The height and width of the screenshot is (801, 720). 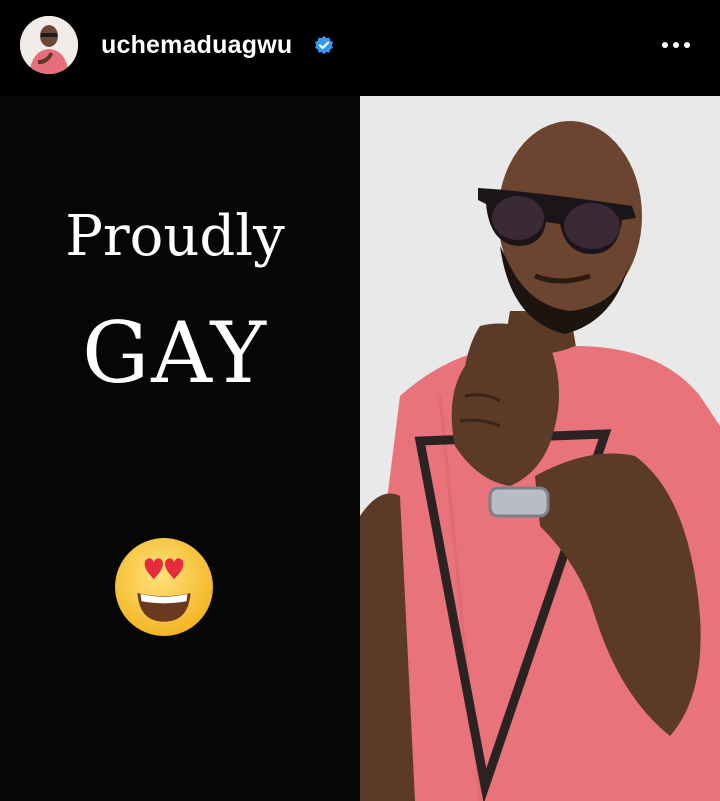 I want to click on profile-avatar, so click(x=49, y=45).